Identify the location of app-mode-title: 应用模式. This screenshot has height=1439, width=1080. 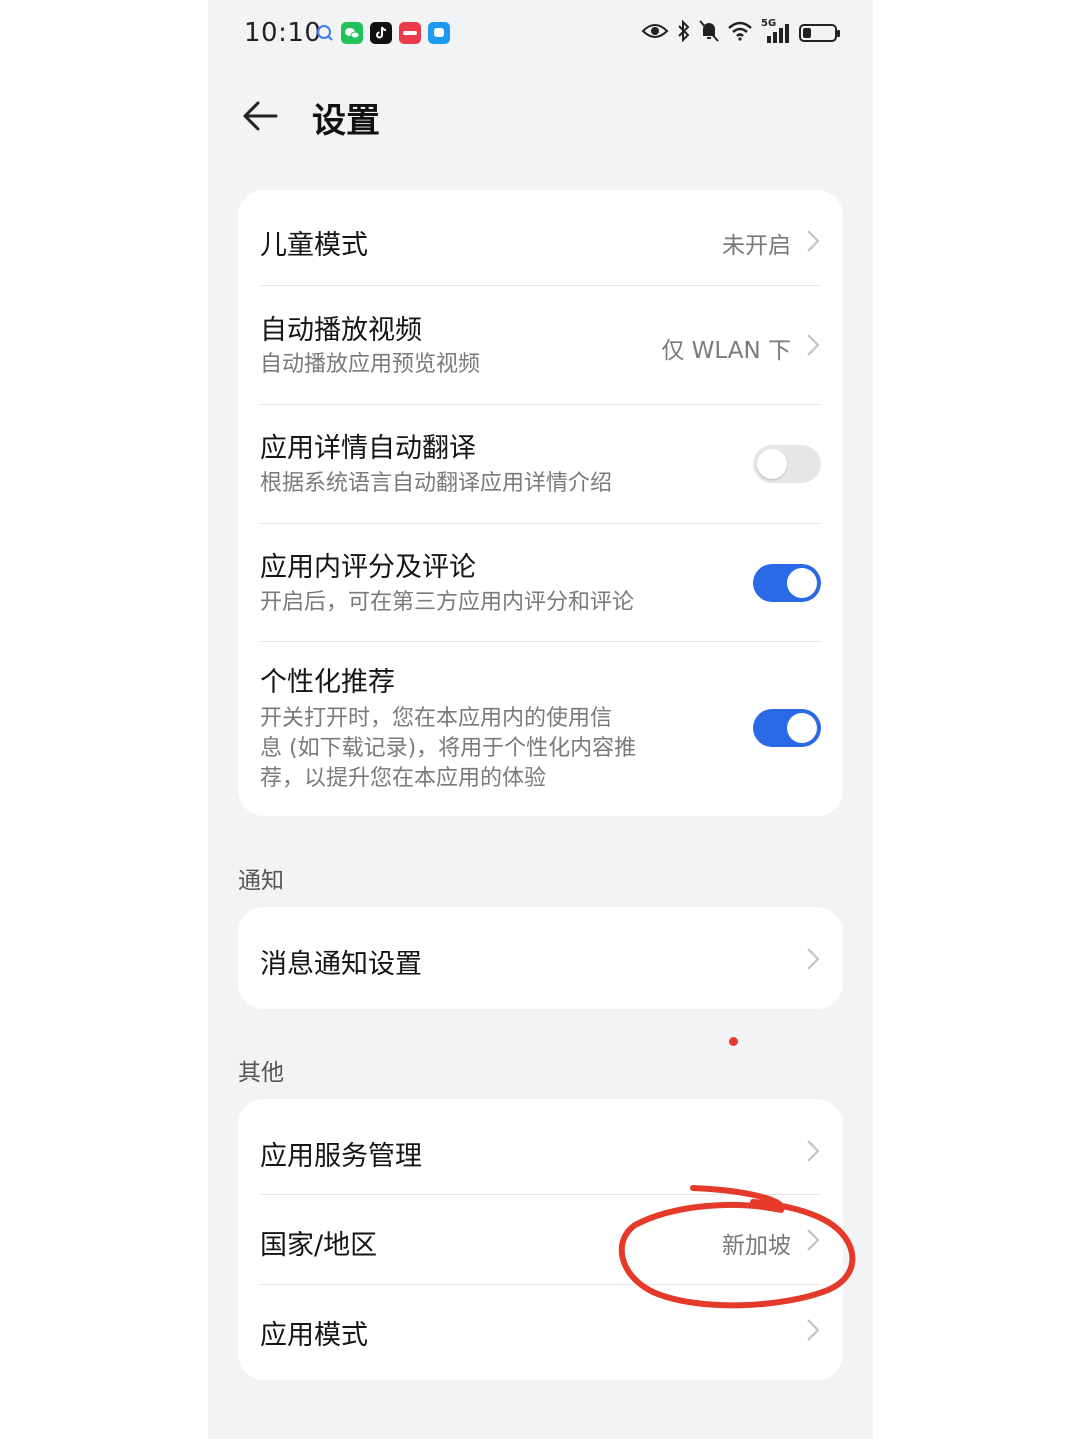
(314, 1335).